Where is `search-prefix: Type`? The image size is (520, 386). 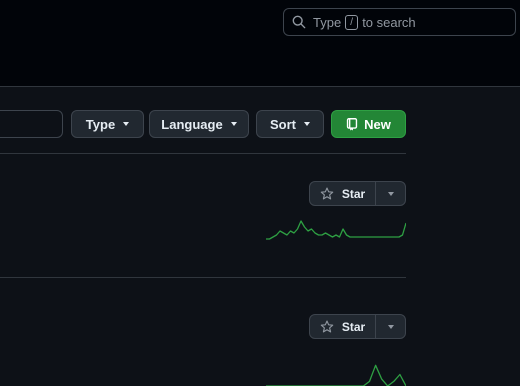
search-prefix: Type is located at coordinates (327, 22).